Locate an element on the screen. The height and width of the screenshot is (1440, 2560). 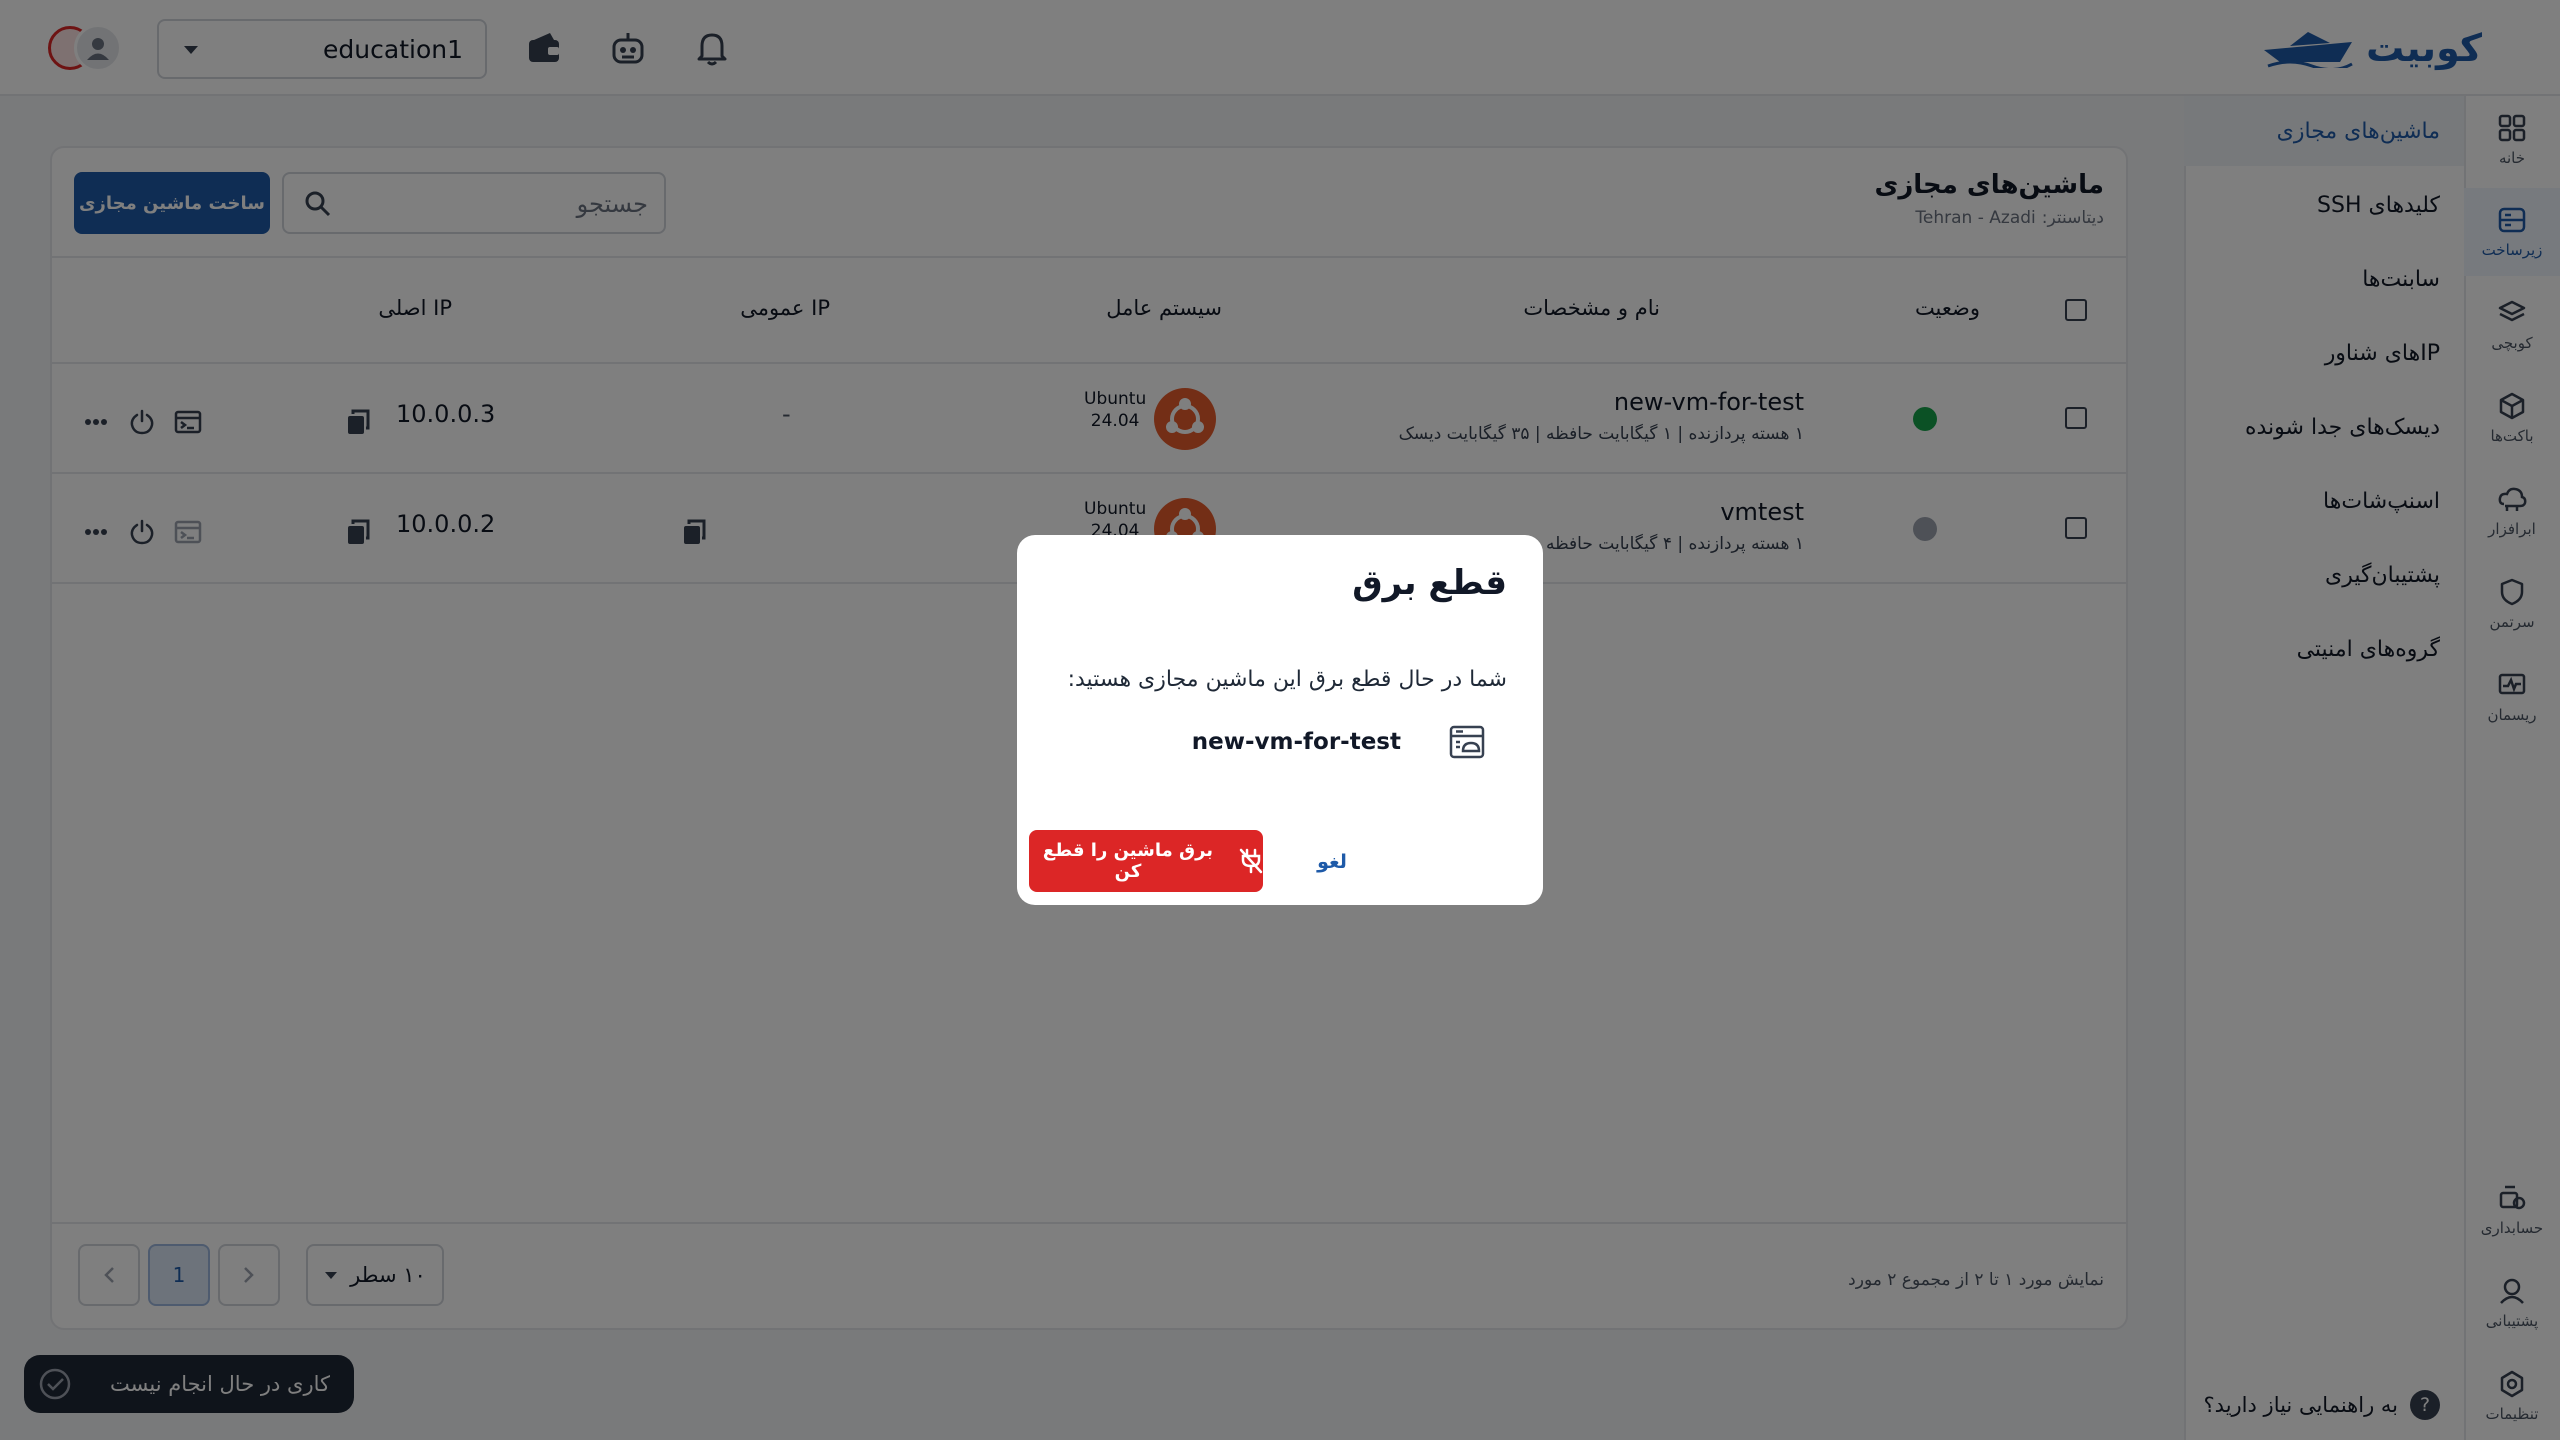
dialog-vm-name: new-vm-for-test is located at coordinates (1296, 742).